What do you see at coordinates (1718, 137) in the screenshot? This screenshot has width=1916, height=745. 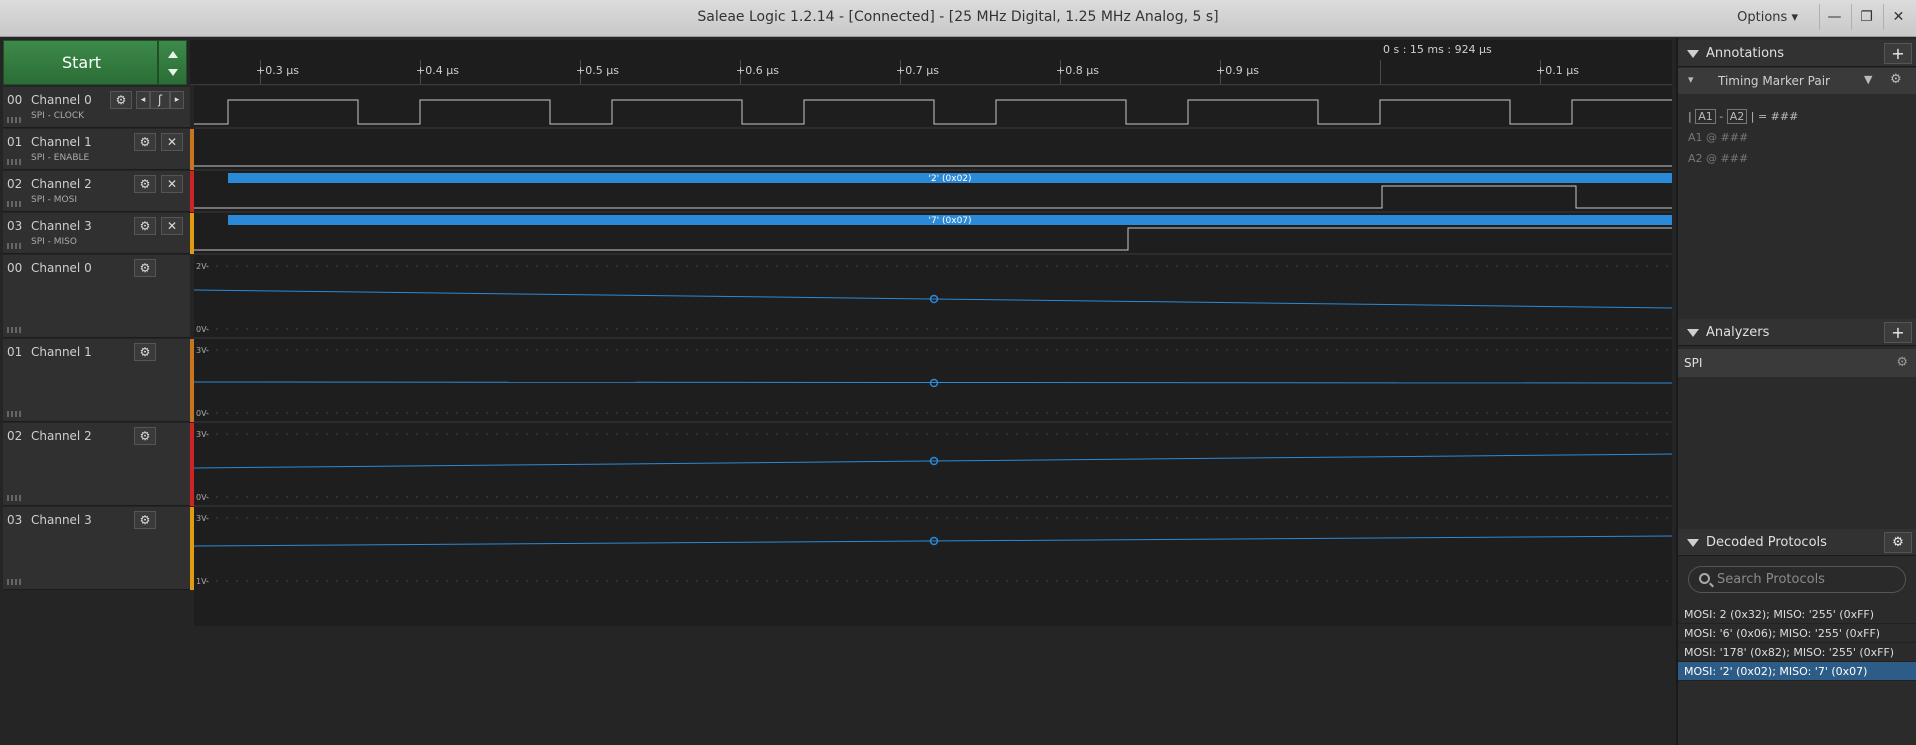 I see `marker-a1-row: A1 @ ###` at bounding box center [1718, 137].